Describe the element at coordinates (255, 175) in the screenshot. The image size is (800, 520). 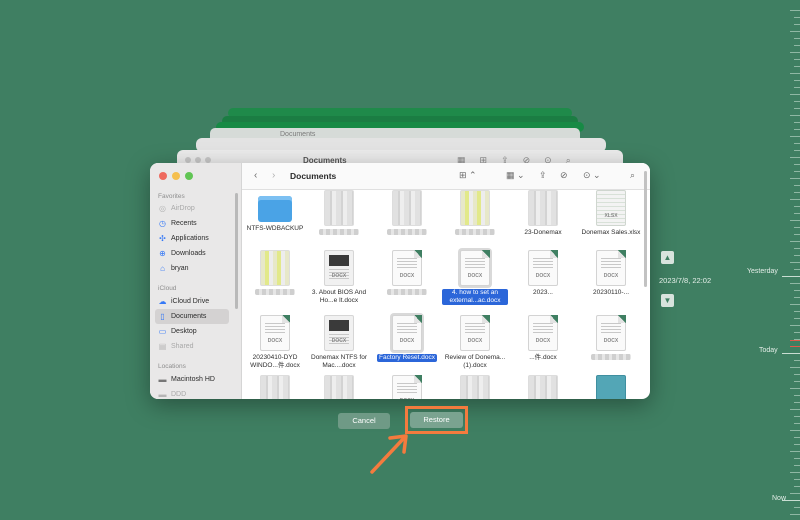
I see `back-icon: ‹` at that location.